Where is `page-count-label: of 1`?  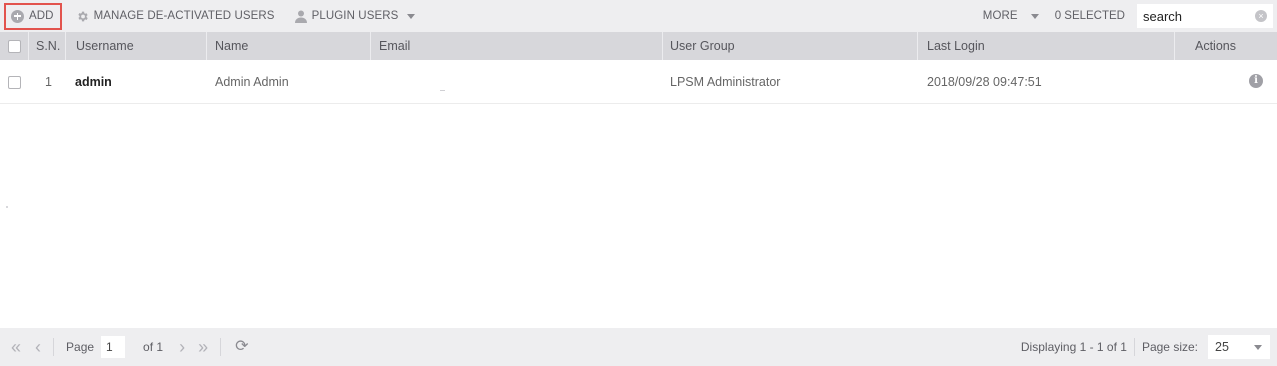 page-count-label: of 1 is located at coordinates (153, 347).